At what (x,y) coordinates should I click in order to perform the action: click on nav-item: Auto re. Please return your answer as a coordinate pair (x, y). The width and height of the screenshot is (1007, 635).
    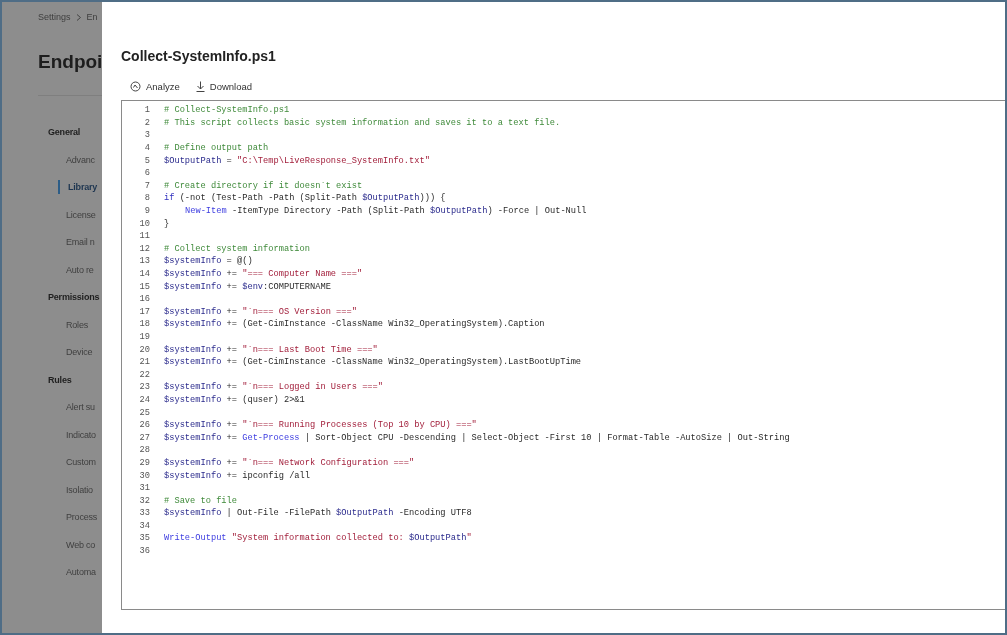
    Looking at the image, I should click on (70, 276).